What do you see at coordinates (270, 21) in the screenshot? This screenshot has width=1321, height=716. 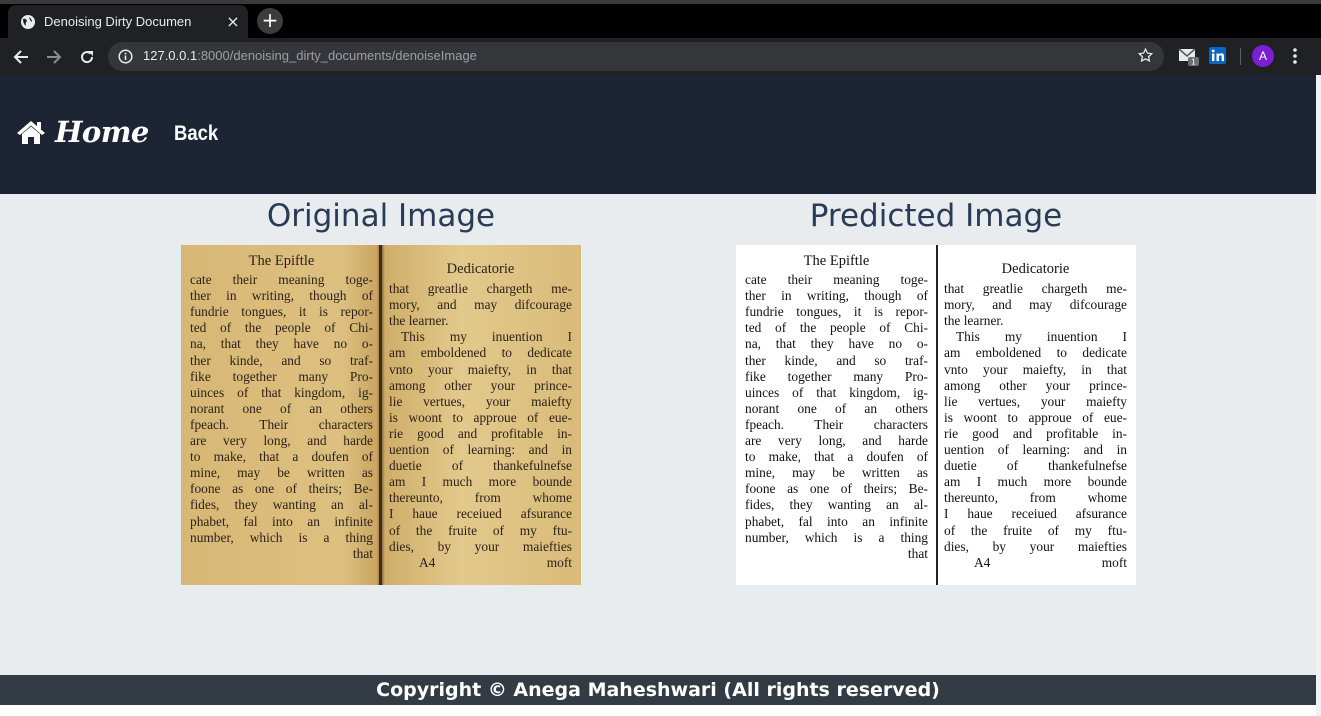 I see `new-tab-button: +` at bounding box center [270, 21].